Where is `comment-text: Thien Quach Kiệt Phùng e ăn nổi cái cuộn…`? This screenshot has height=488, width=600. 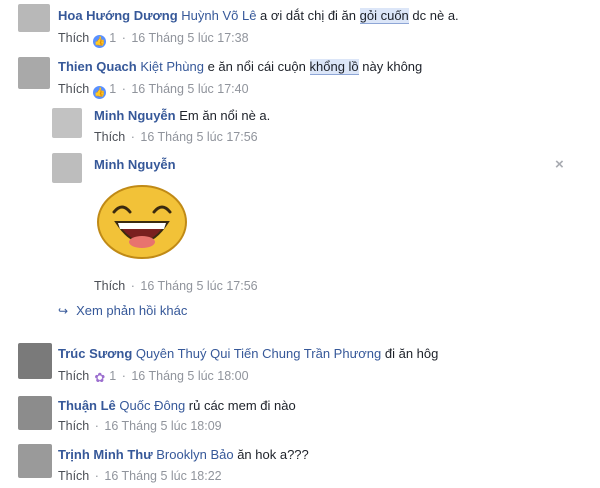
comment-text: Thien Quach Kiệt Phùng e ăn nổi cái cuộn… is located at coordinates (240, 67).